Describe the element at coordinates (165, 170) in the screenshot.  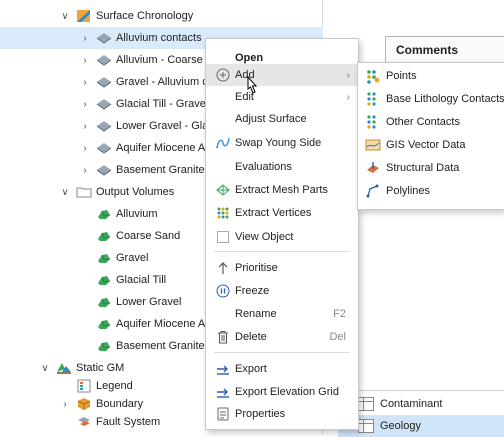
I see `tree-item-label: Basement Granite c` at that location.